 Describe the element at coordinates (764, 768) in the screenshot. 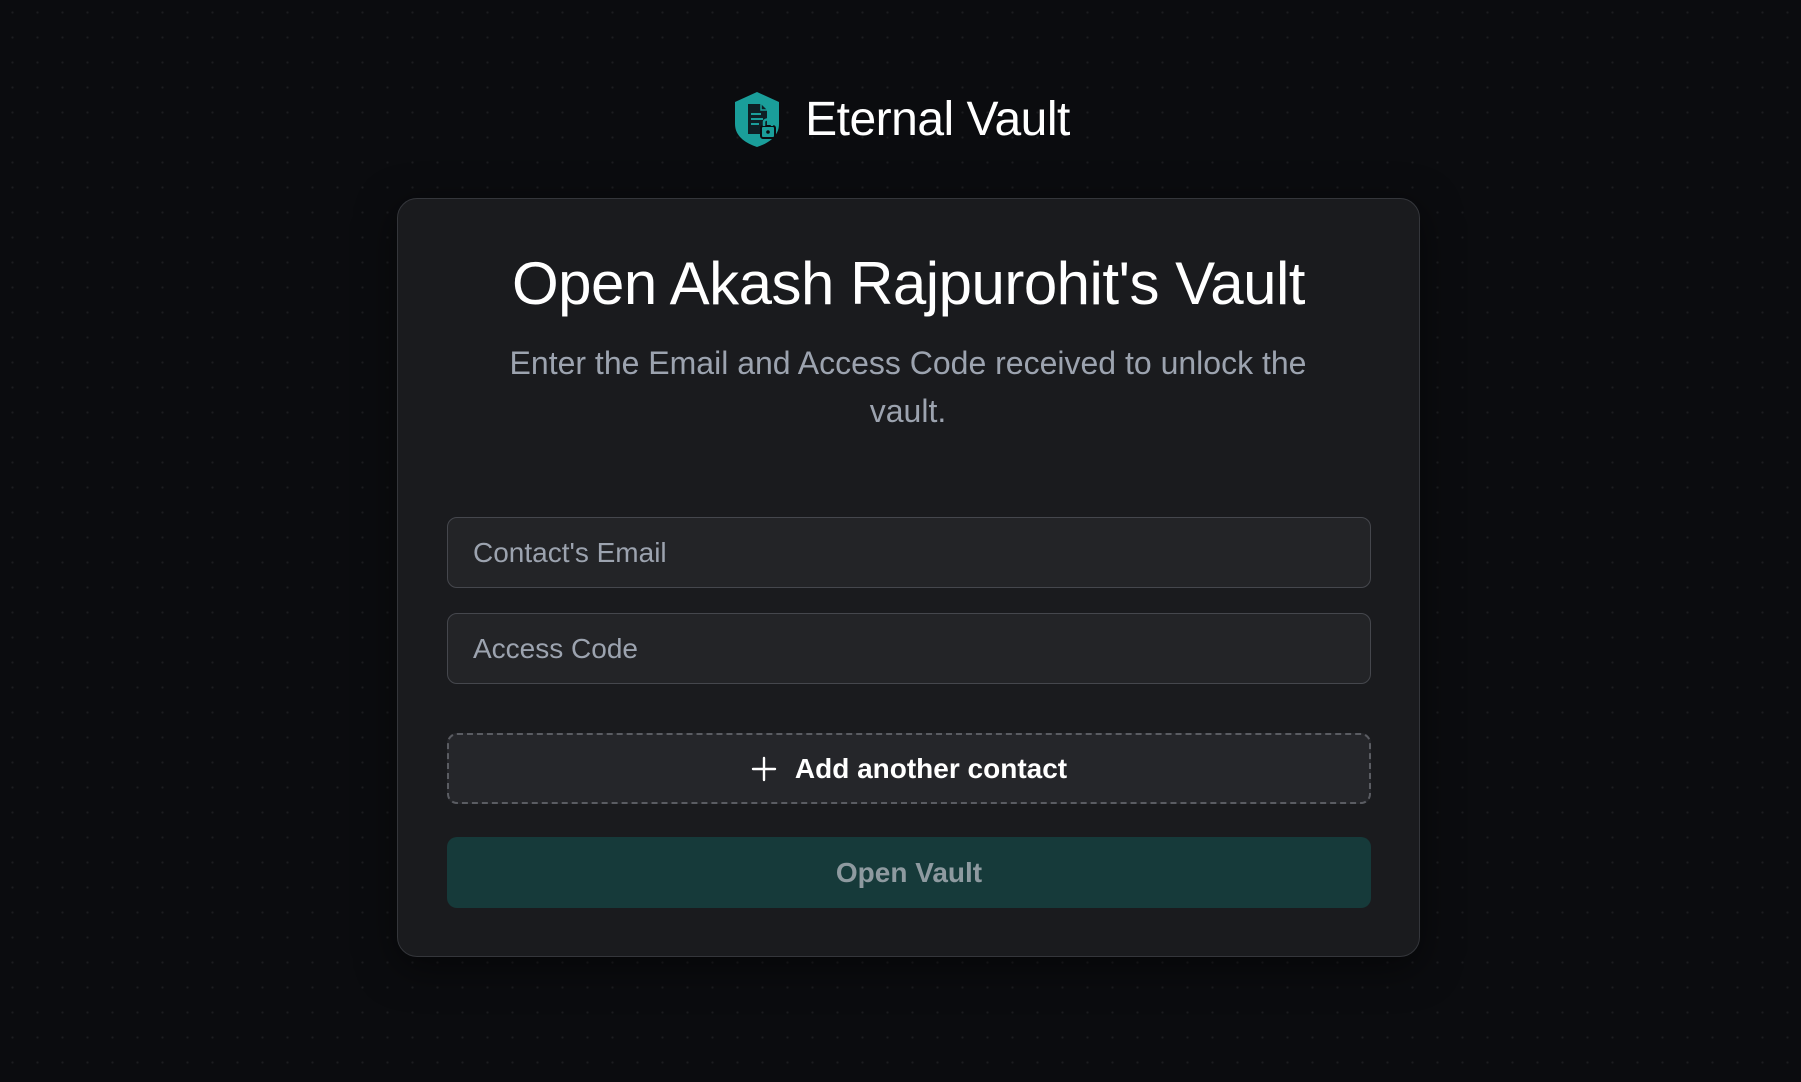

I see `plus-icon` at that location.